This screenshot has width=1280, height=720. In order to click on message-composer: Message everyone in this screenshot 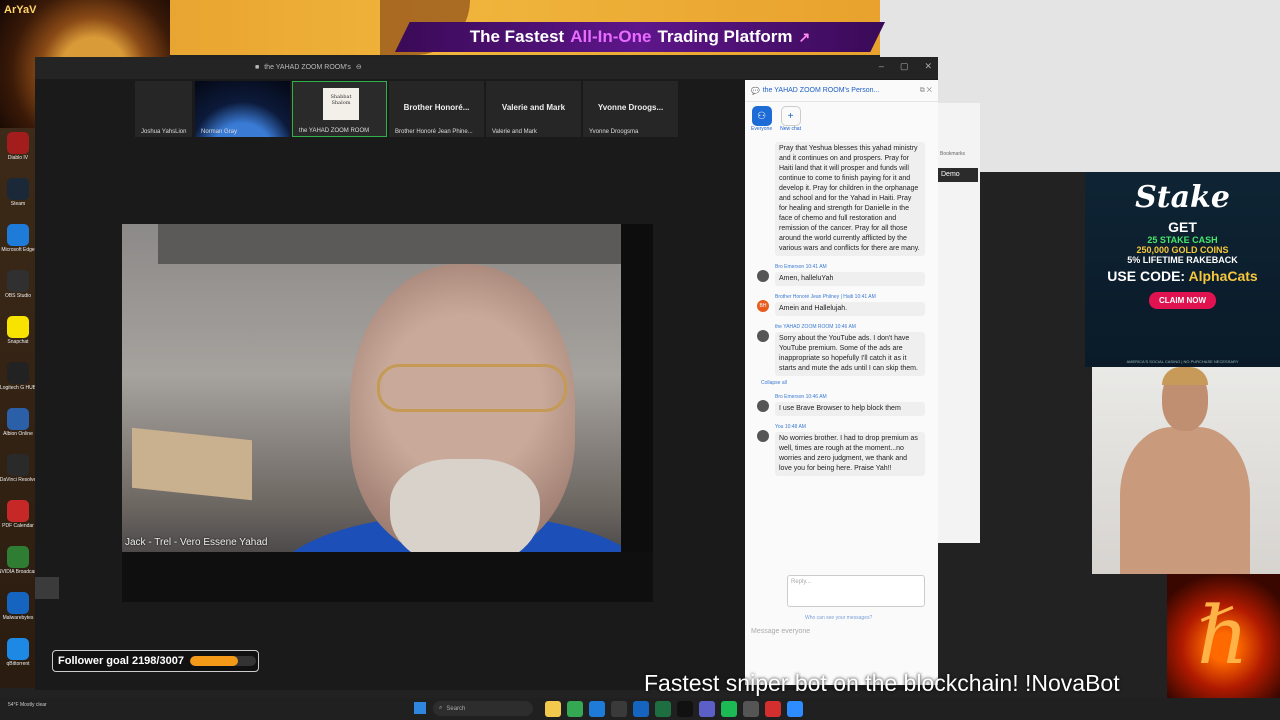, I will do `click(780, 631)`.